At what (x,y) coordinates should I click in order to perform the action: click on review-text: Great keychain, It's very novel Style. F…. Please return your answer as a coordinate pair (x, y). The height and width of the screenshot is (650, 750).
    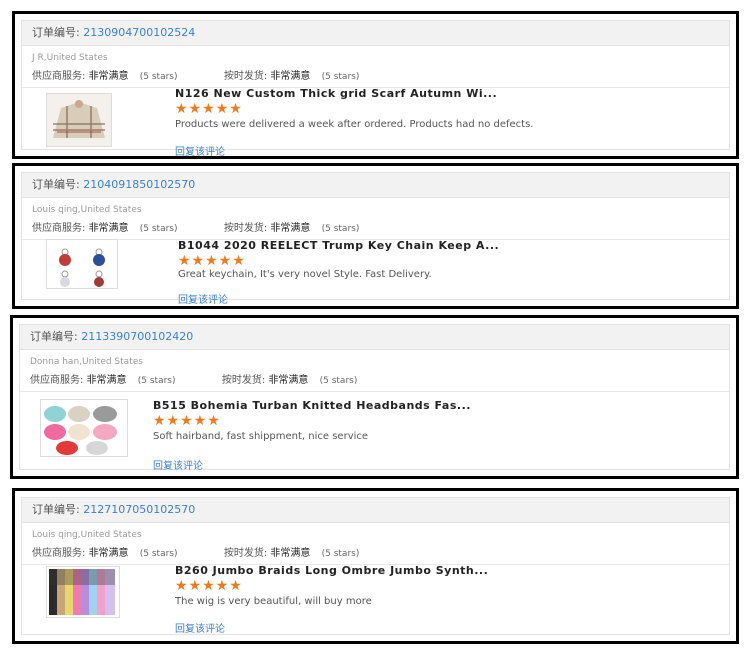
    Looking at the image, I should click on (305, 274).